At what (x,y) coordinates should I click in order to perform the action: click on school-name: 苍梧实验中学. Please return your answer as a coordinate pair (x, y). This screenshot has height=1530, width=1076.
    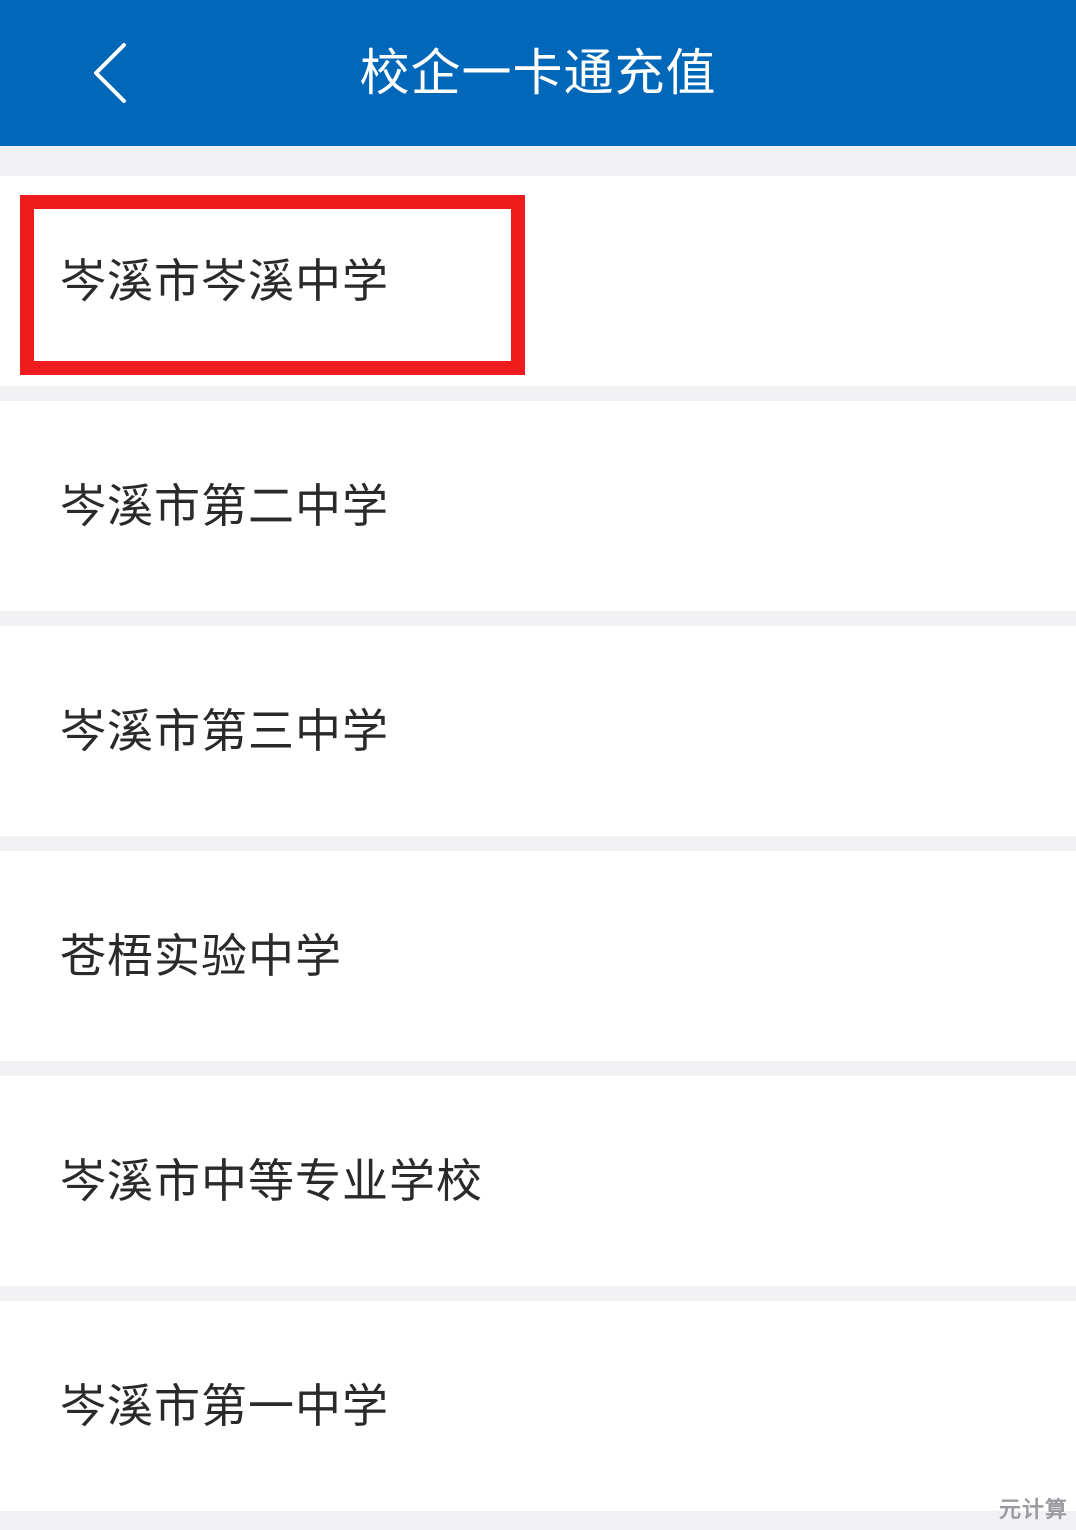
    Looking at the image, I should click on (201, 956).